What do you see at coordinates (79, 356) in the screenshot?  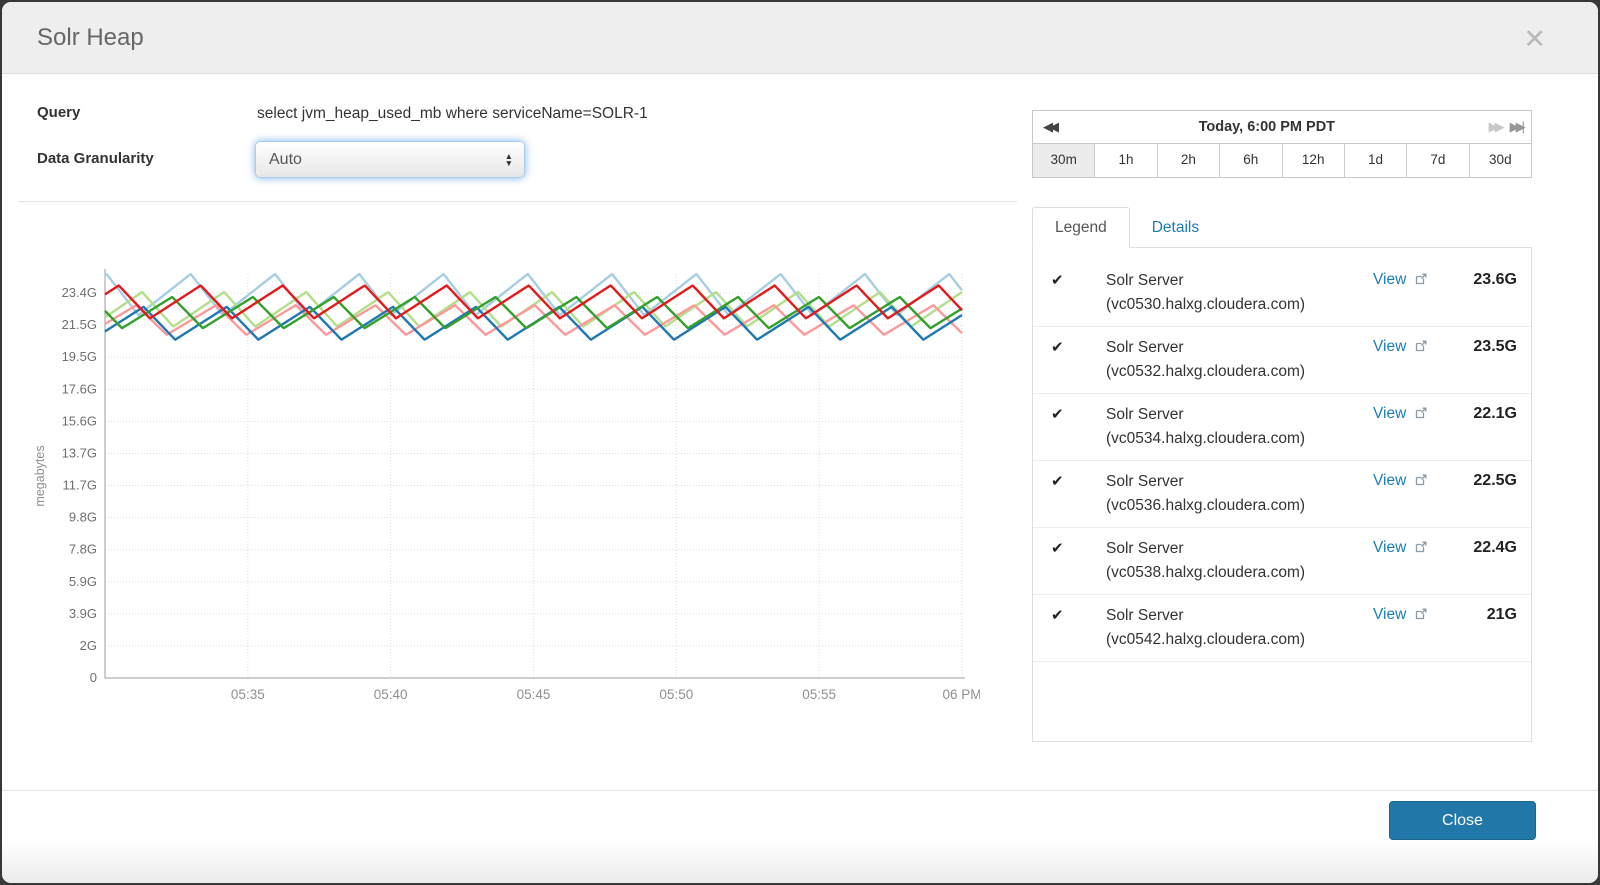 I see `svg-text: 19.5G` at bounding box center [79, 356].